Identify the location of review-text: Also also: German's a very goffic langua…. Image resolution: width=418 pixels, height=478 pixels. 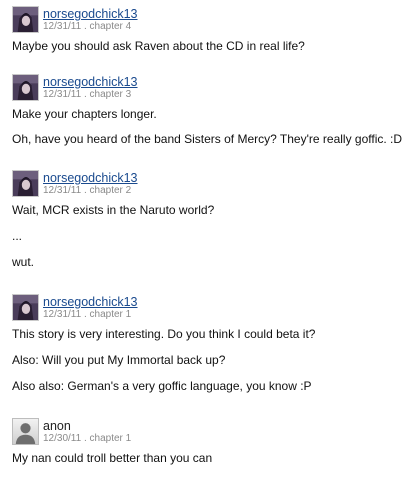
(162, 386).